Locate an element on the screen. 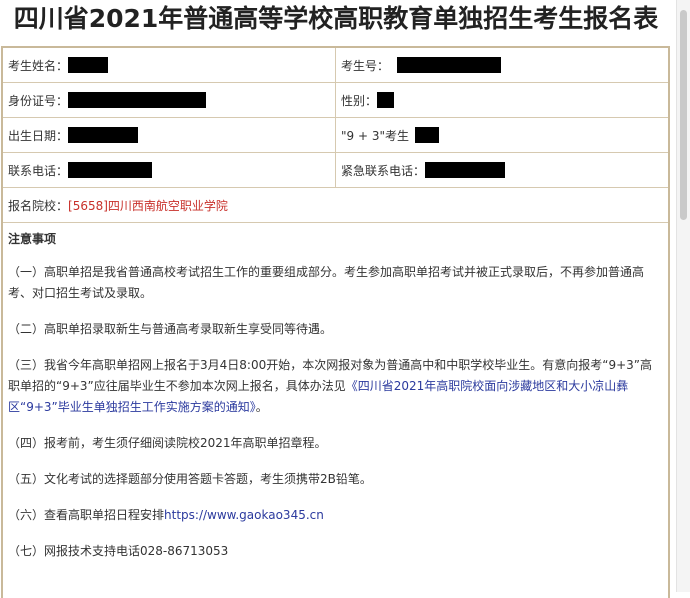 This screenshot has width=690, height=598. form-row-birth: 出生日期： "9 + 3"考生 is located at coordinates (335, 135).